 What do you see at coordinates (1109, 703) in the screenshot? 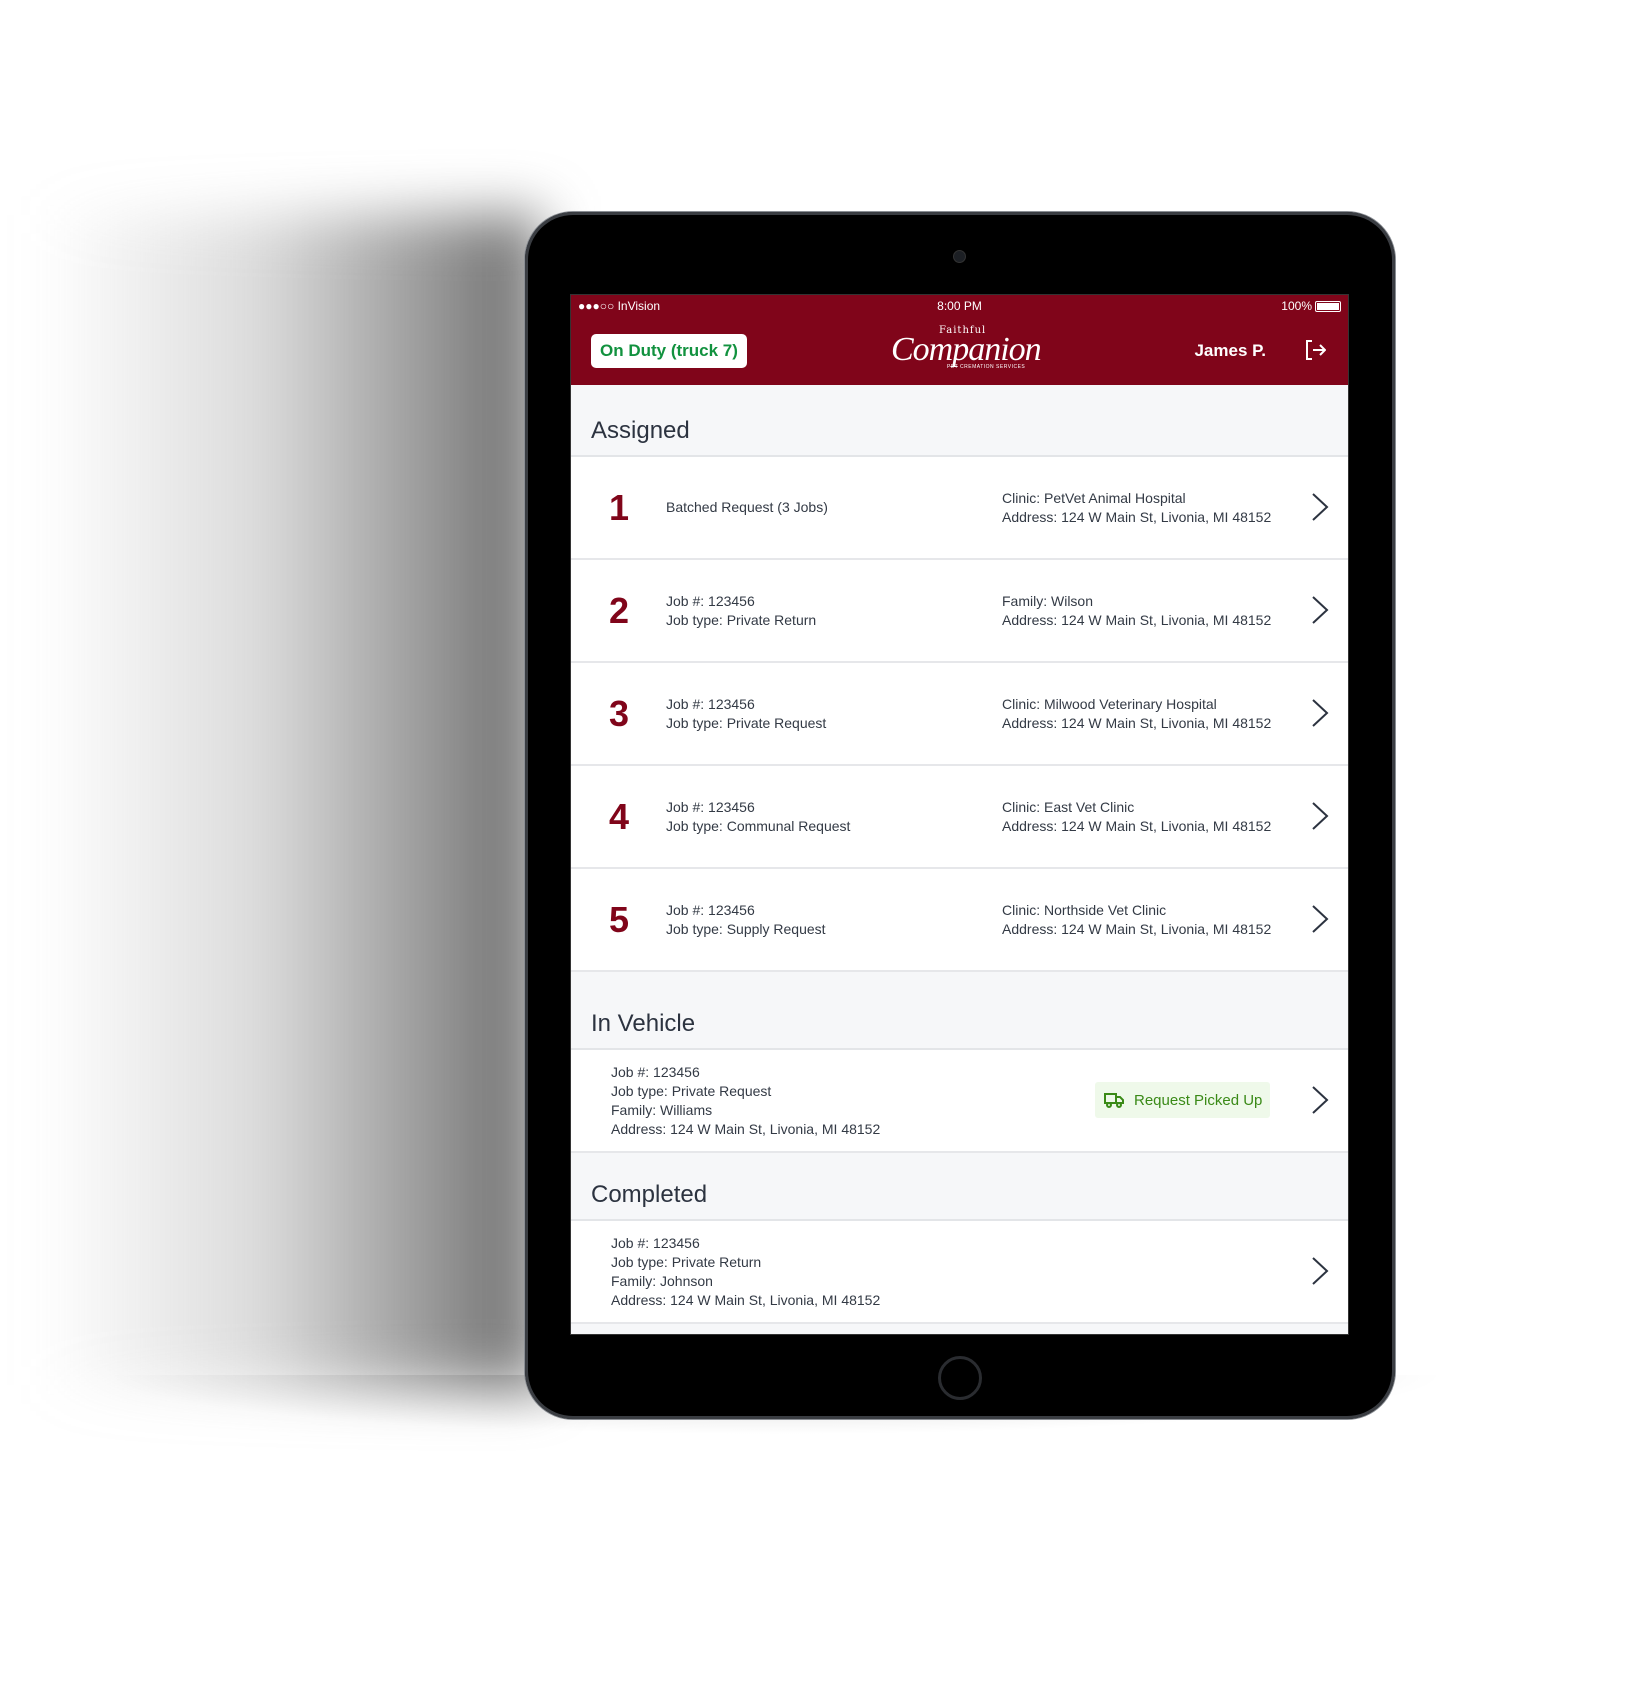
I see `location-line: Clinic: Milwood Veterinary Hospital` at bounding box center [1109, 703].